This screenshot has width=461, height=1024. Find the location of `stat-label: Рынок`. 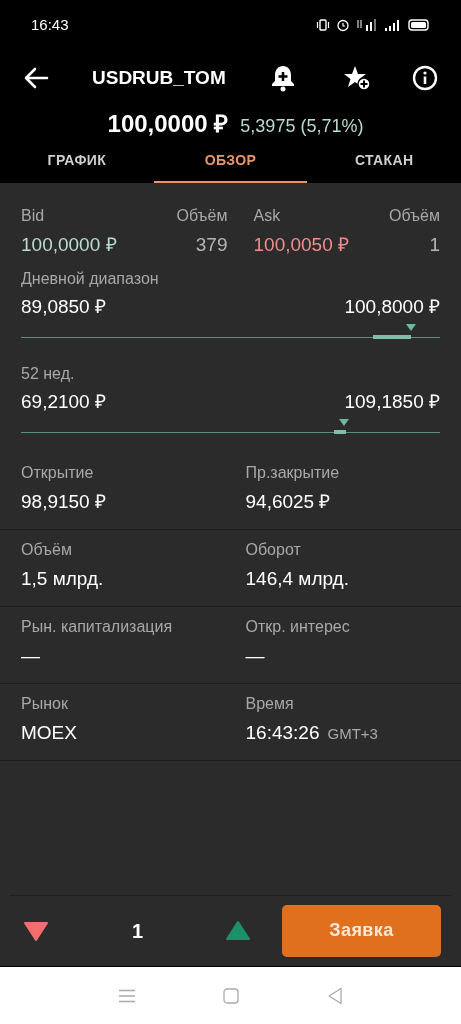

stat-label: Рынок is located at coordinates (45, 704).